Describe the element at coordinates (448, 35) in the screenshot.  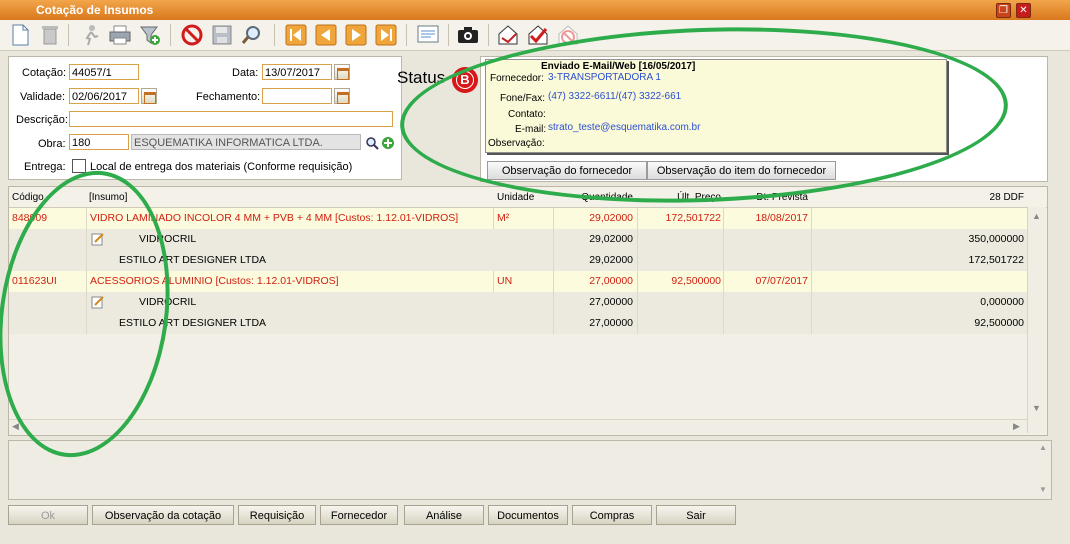
I see `toolbar-separator` at that location.